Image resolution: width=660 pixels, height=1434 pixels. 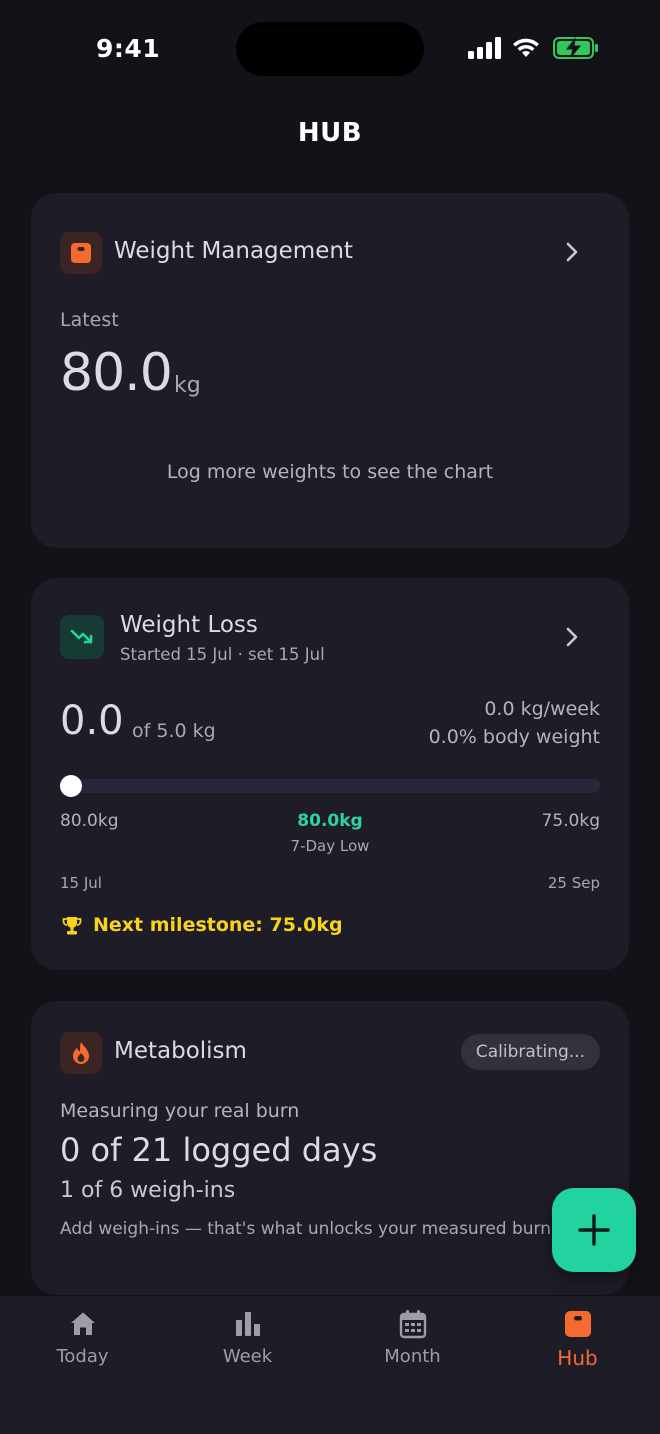 I want to click on tab-week: Week, so click(x=247, y=1348).